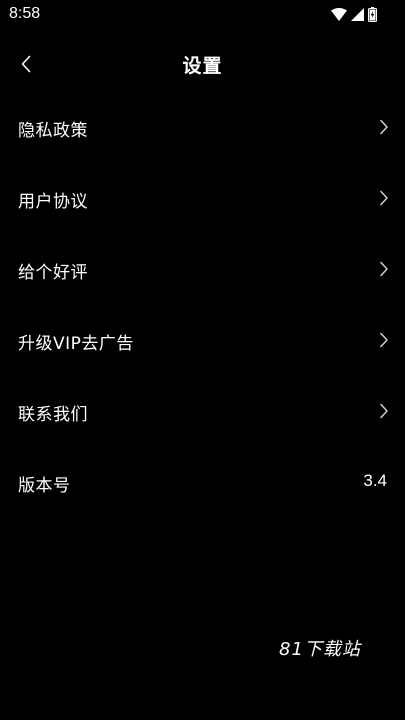 The image size is (405, 720). What do you see at coordinates (53, 131) in the screenshot?
I see `item-label: 隐私政策` at bounding box center [53, 131].